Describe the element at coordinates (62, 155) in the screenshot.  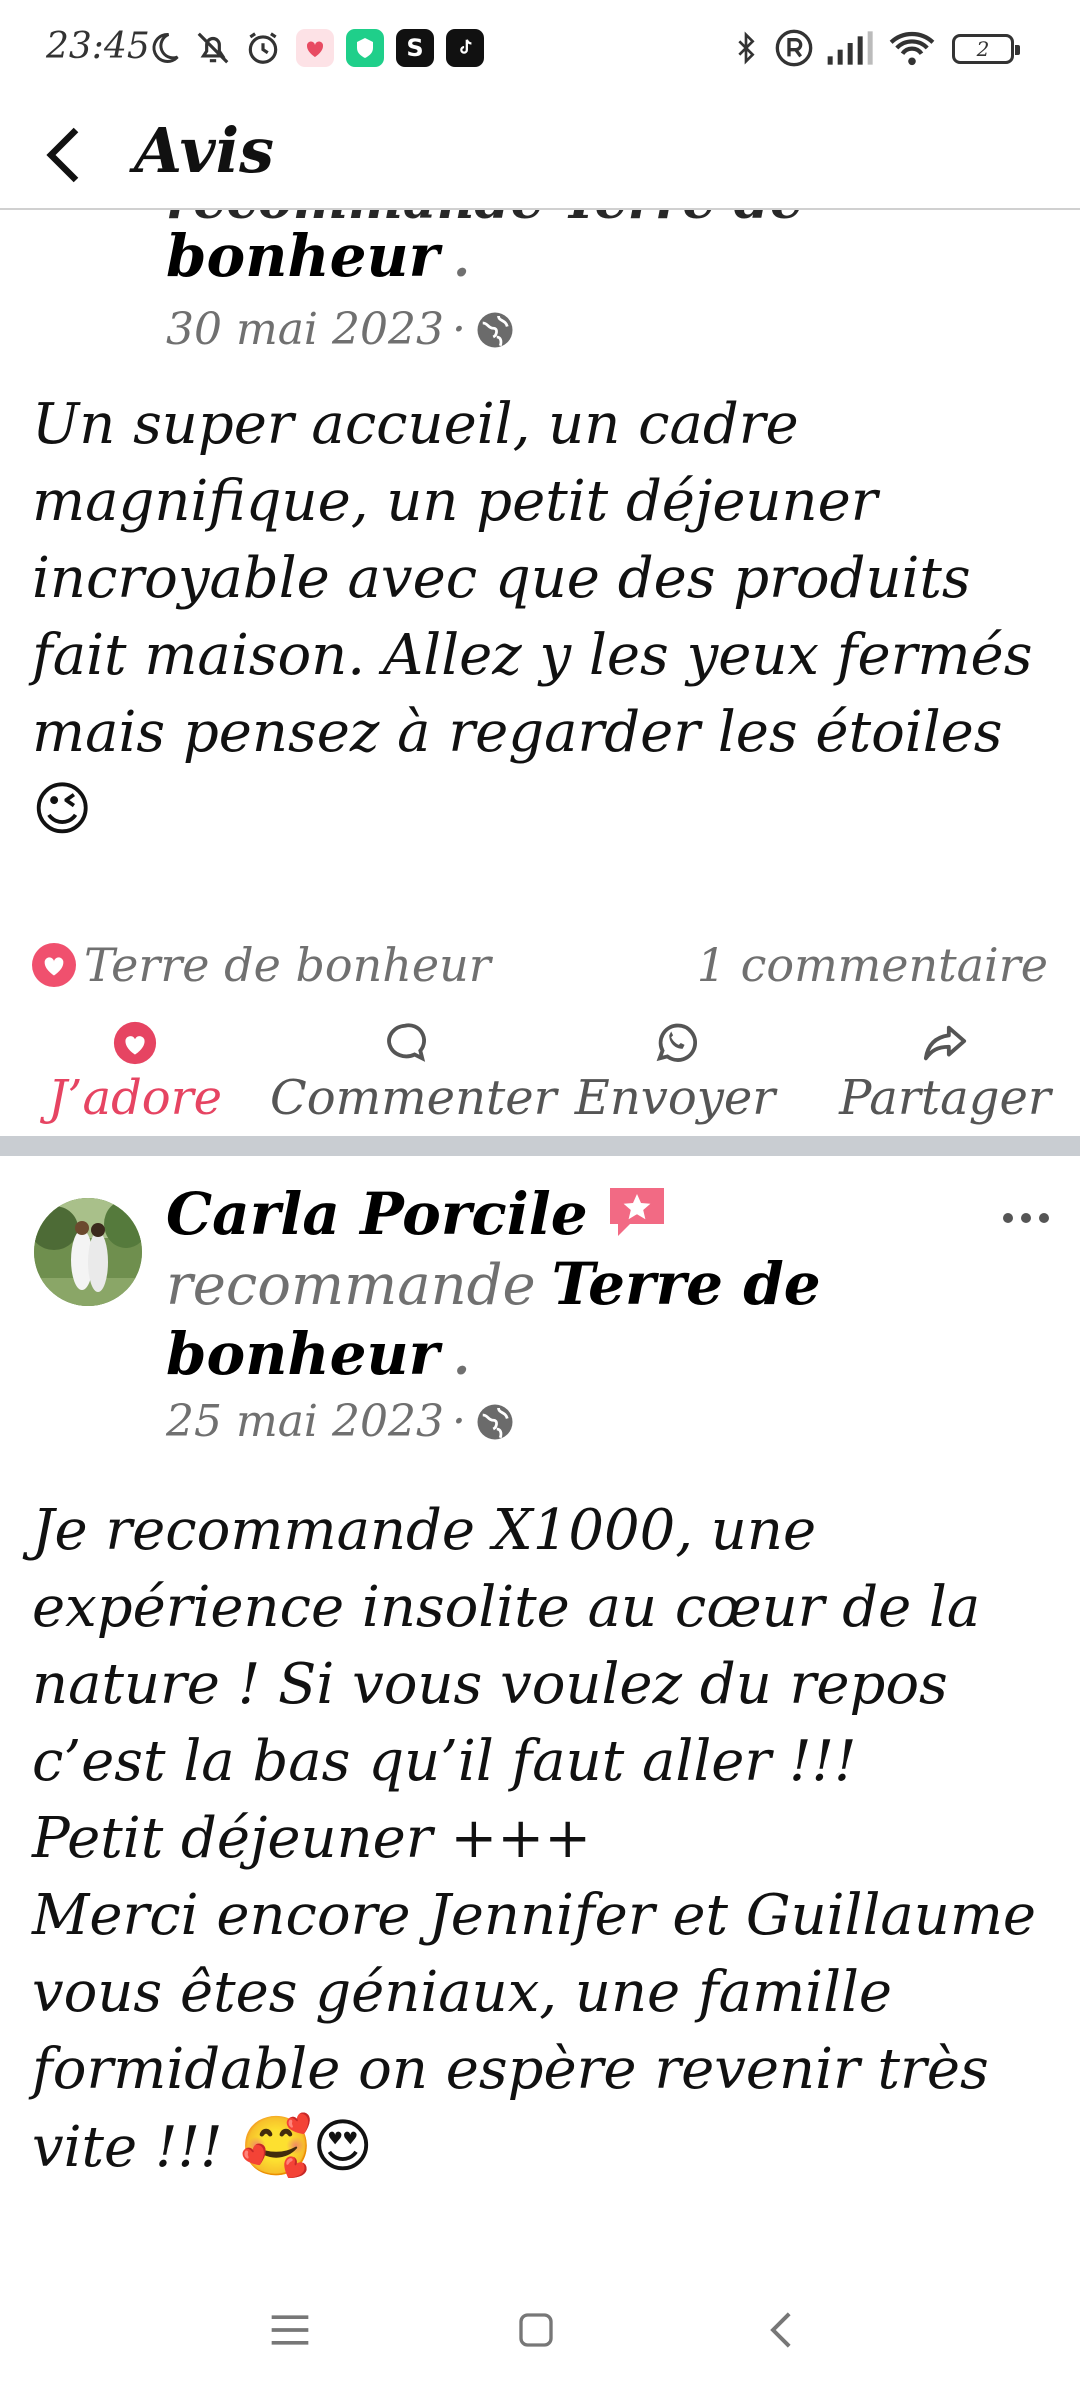
I see `chevron-left-icon` at that location.